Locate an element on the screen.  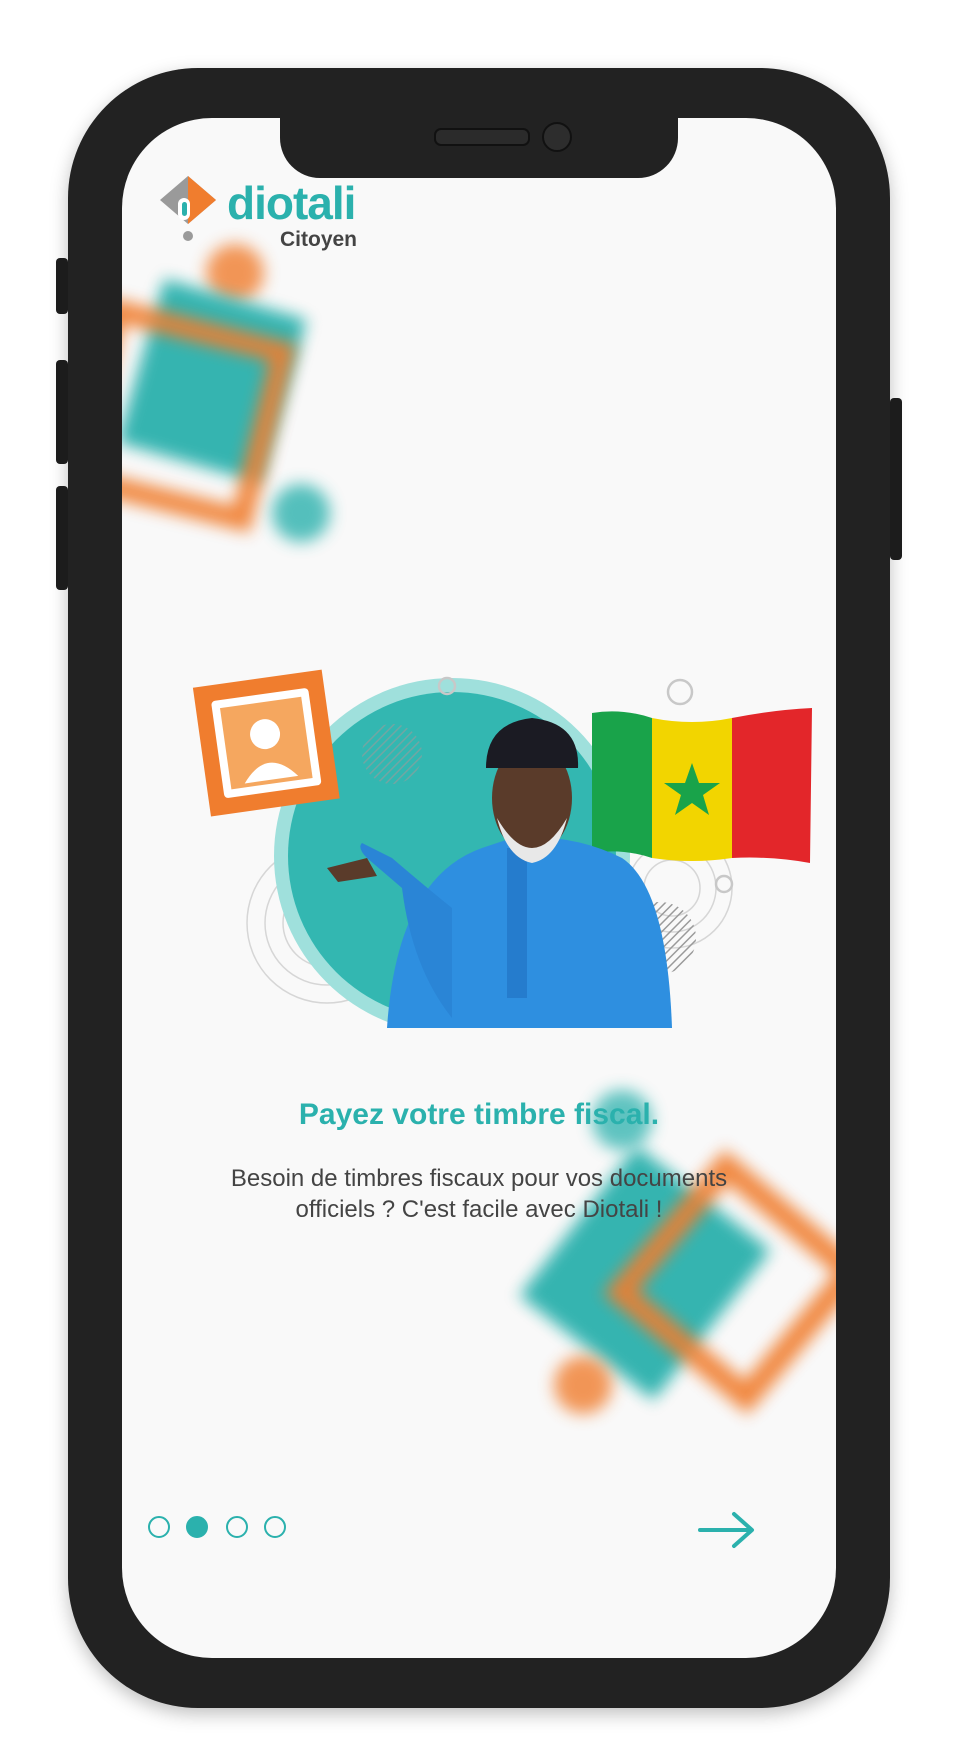
arrow-right-icon is located at coordinates (726, 1530).